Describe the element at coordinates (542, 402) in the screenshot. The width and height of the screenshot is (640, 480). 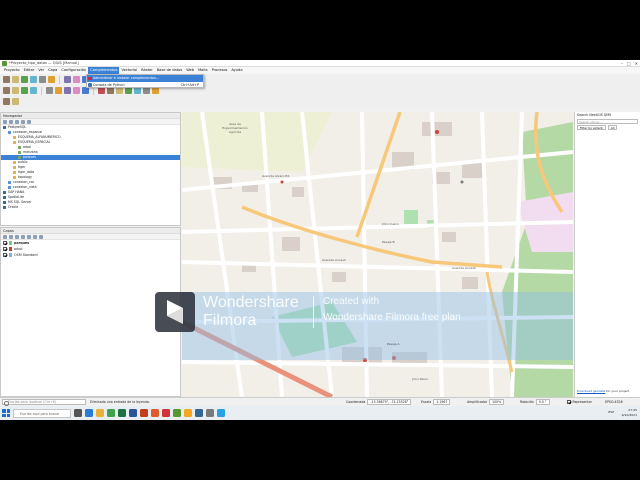
I see `rotation-value: 0.0 °` at that location.